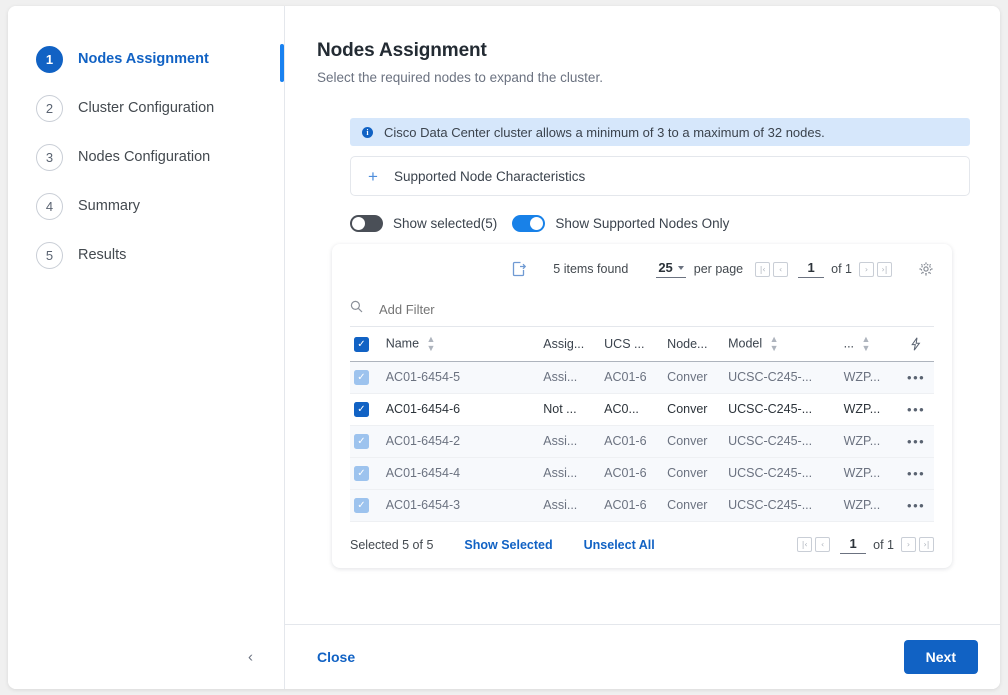 This screenshot has width=1008, height=695. Describe the element at coordinates (680, 267) in the screenshot. I see `chevron-down-icon` at that location.